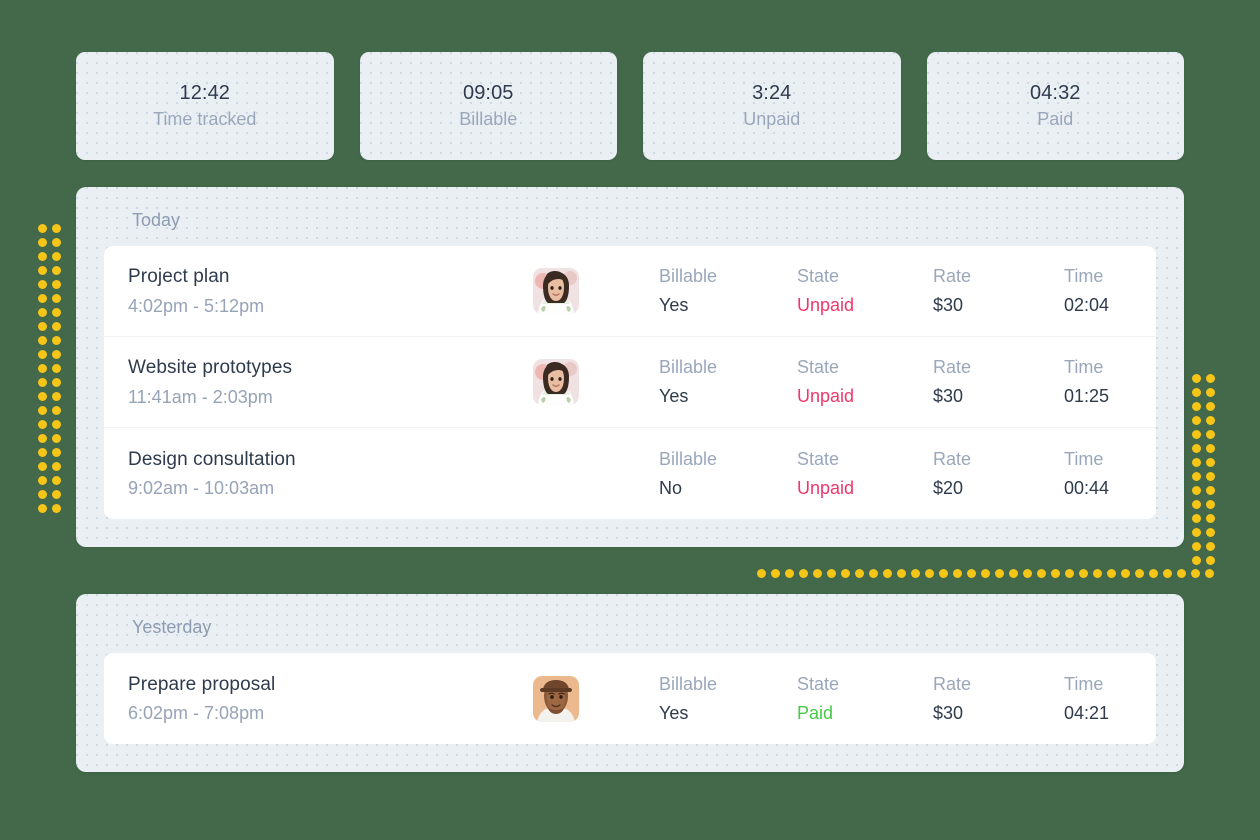  Describe the element at coordinates (172, 627) in the screenshot. I see `day-group-title: Yesterday` at that location.